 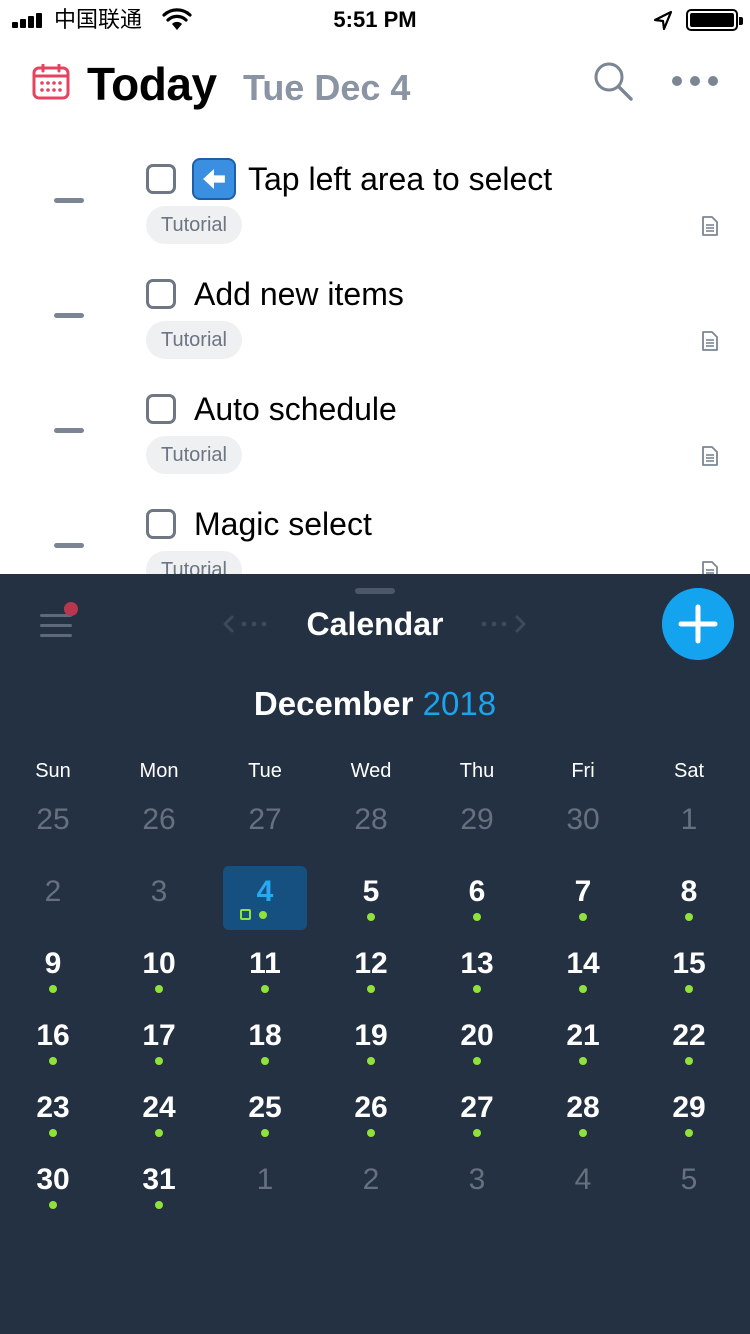 What do you see at coordinates (159, 1115) in the screenshot?
I see `calendar-day: 24` at bounding box center [159, 1115].